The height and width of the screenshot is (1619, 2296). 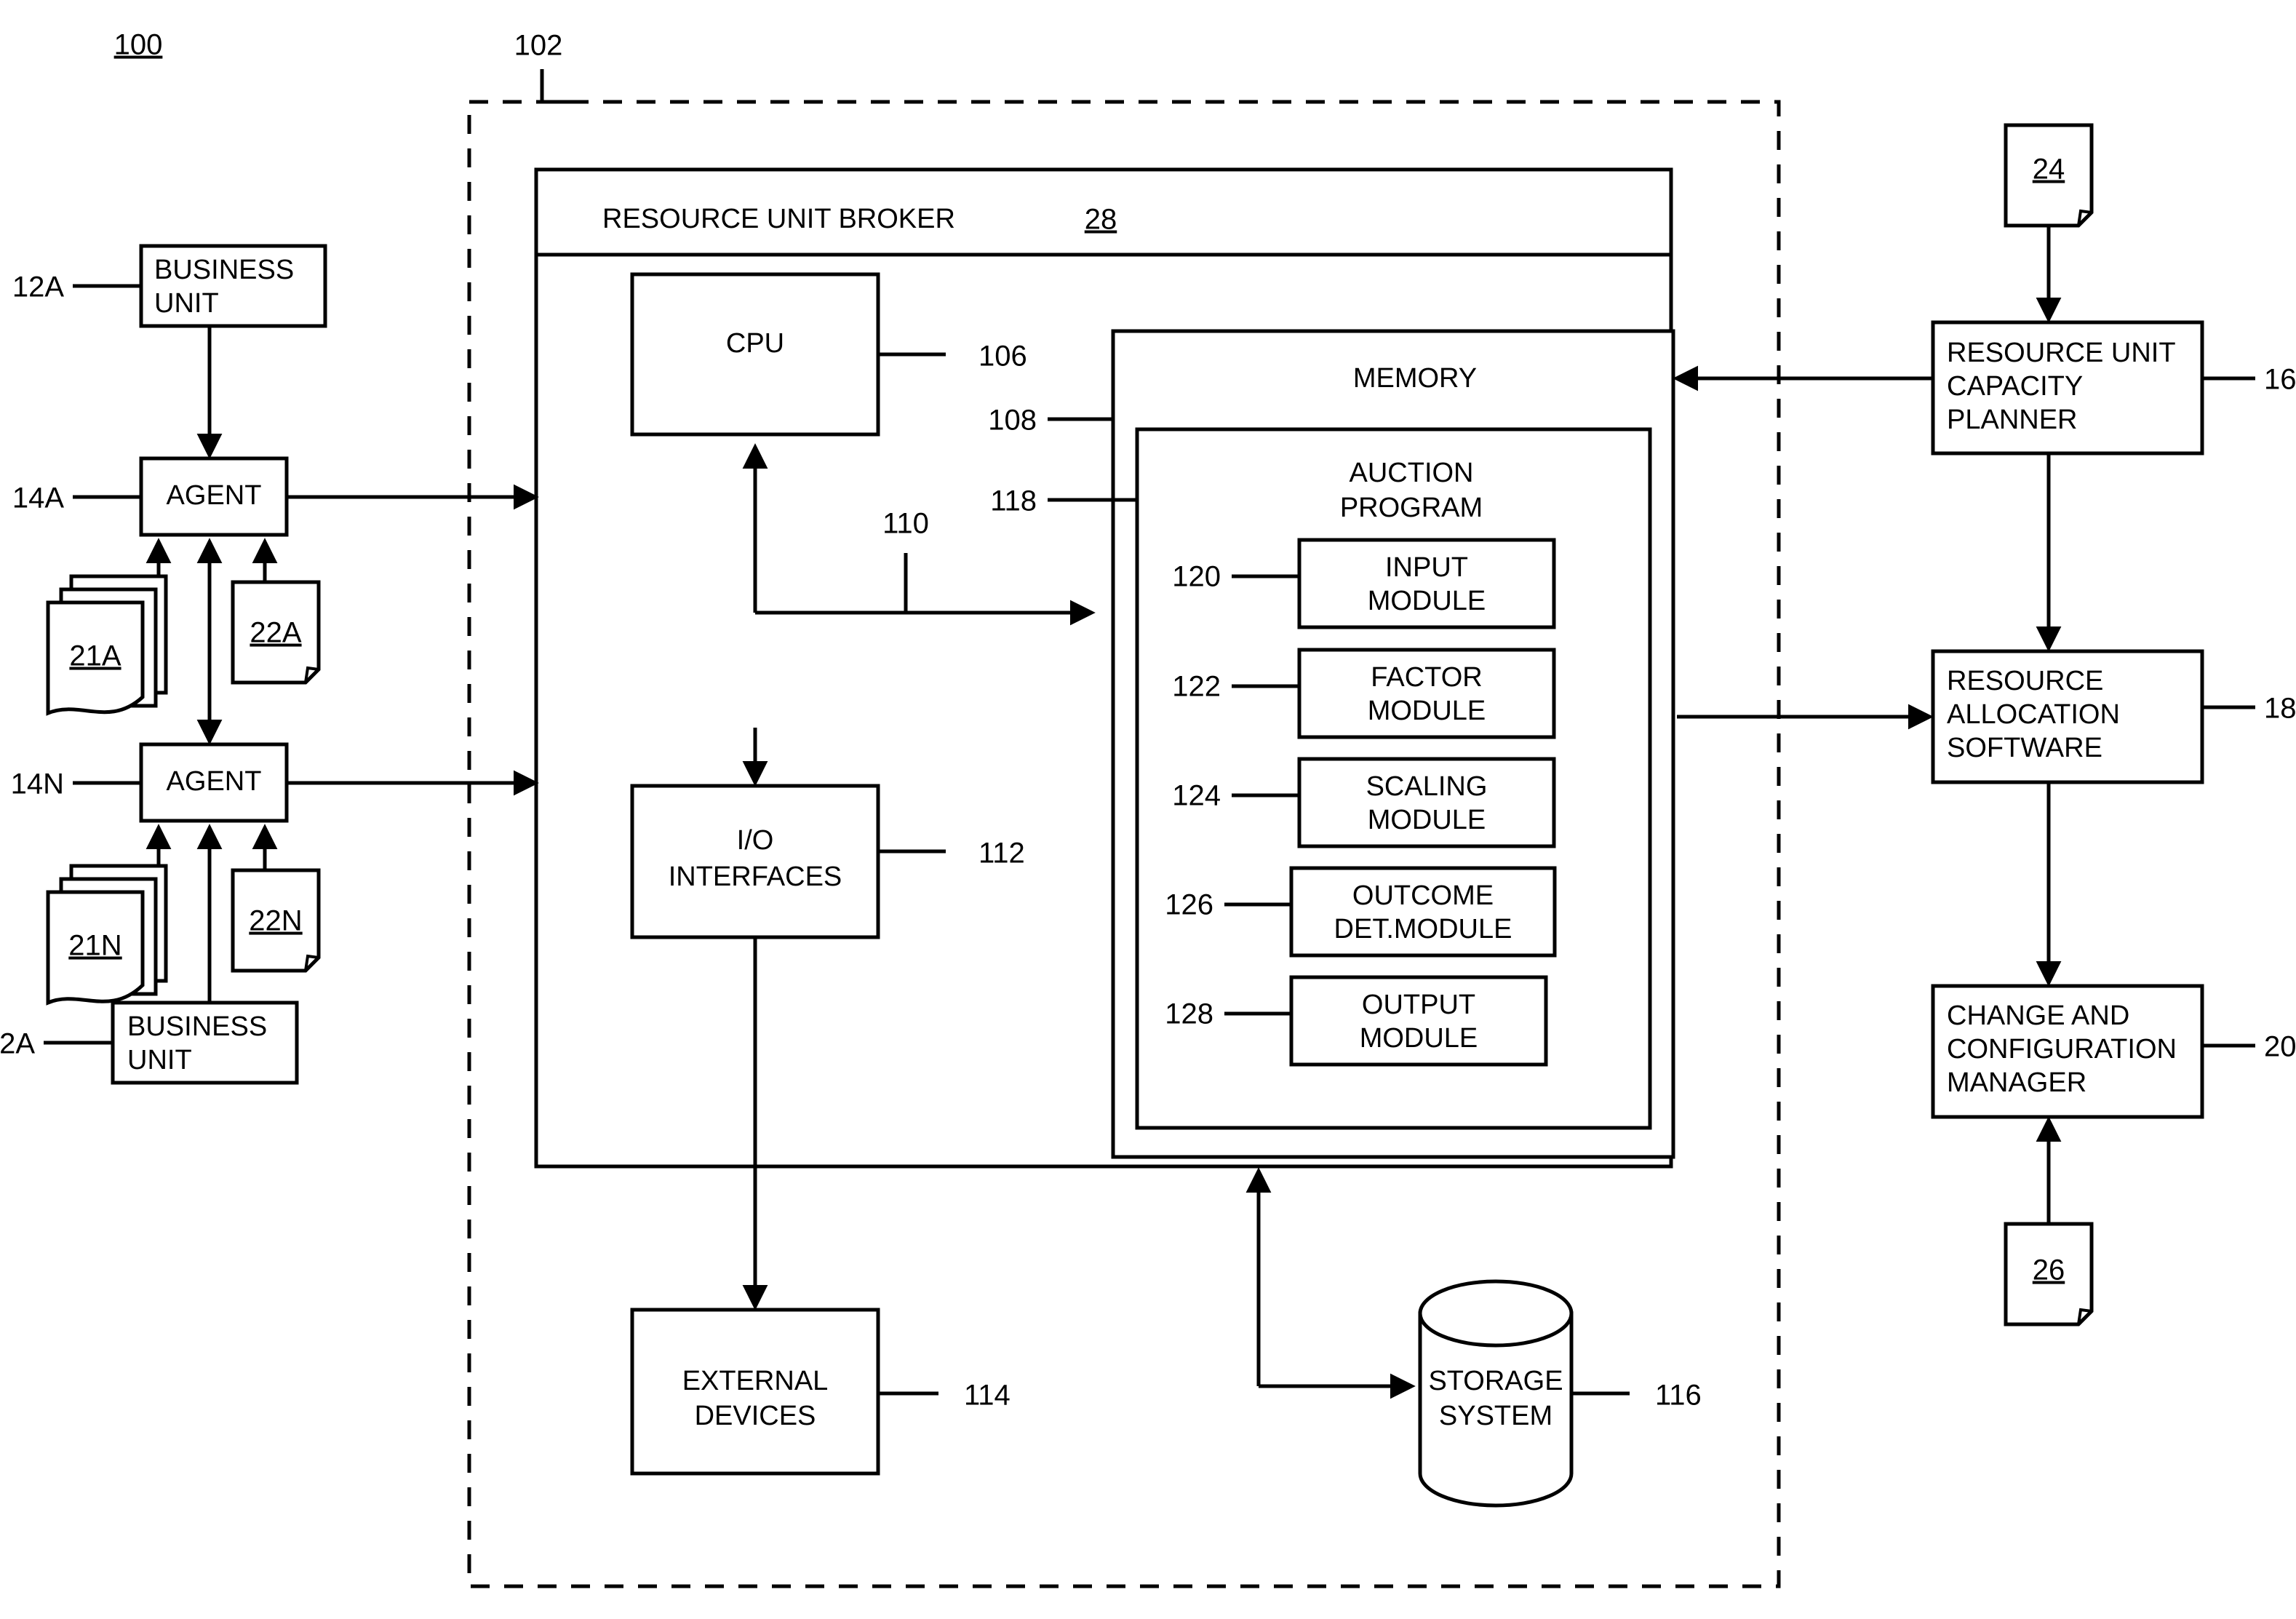 I want to click on allocation-software-label-line2: ALLOCATION, so click(x=2033, y=714).